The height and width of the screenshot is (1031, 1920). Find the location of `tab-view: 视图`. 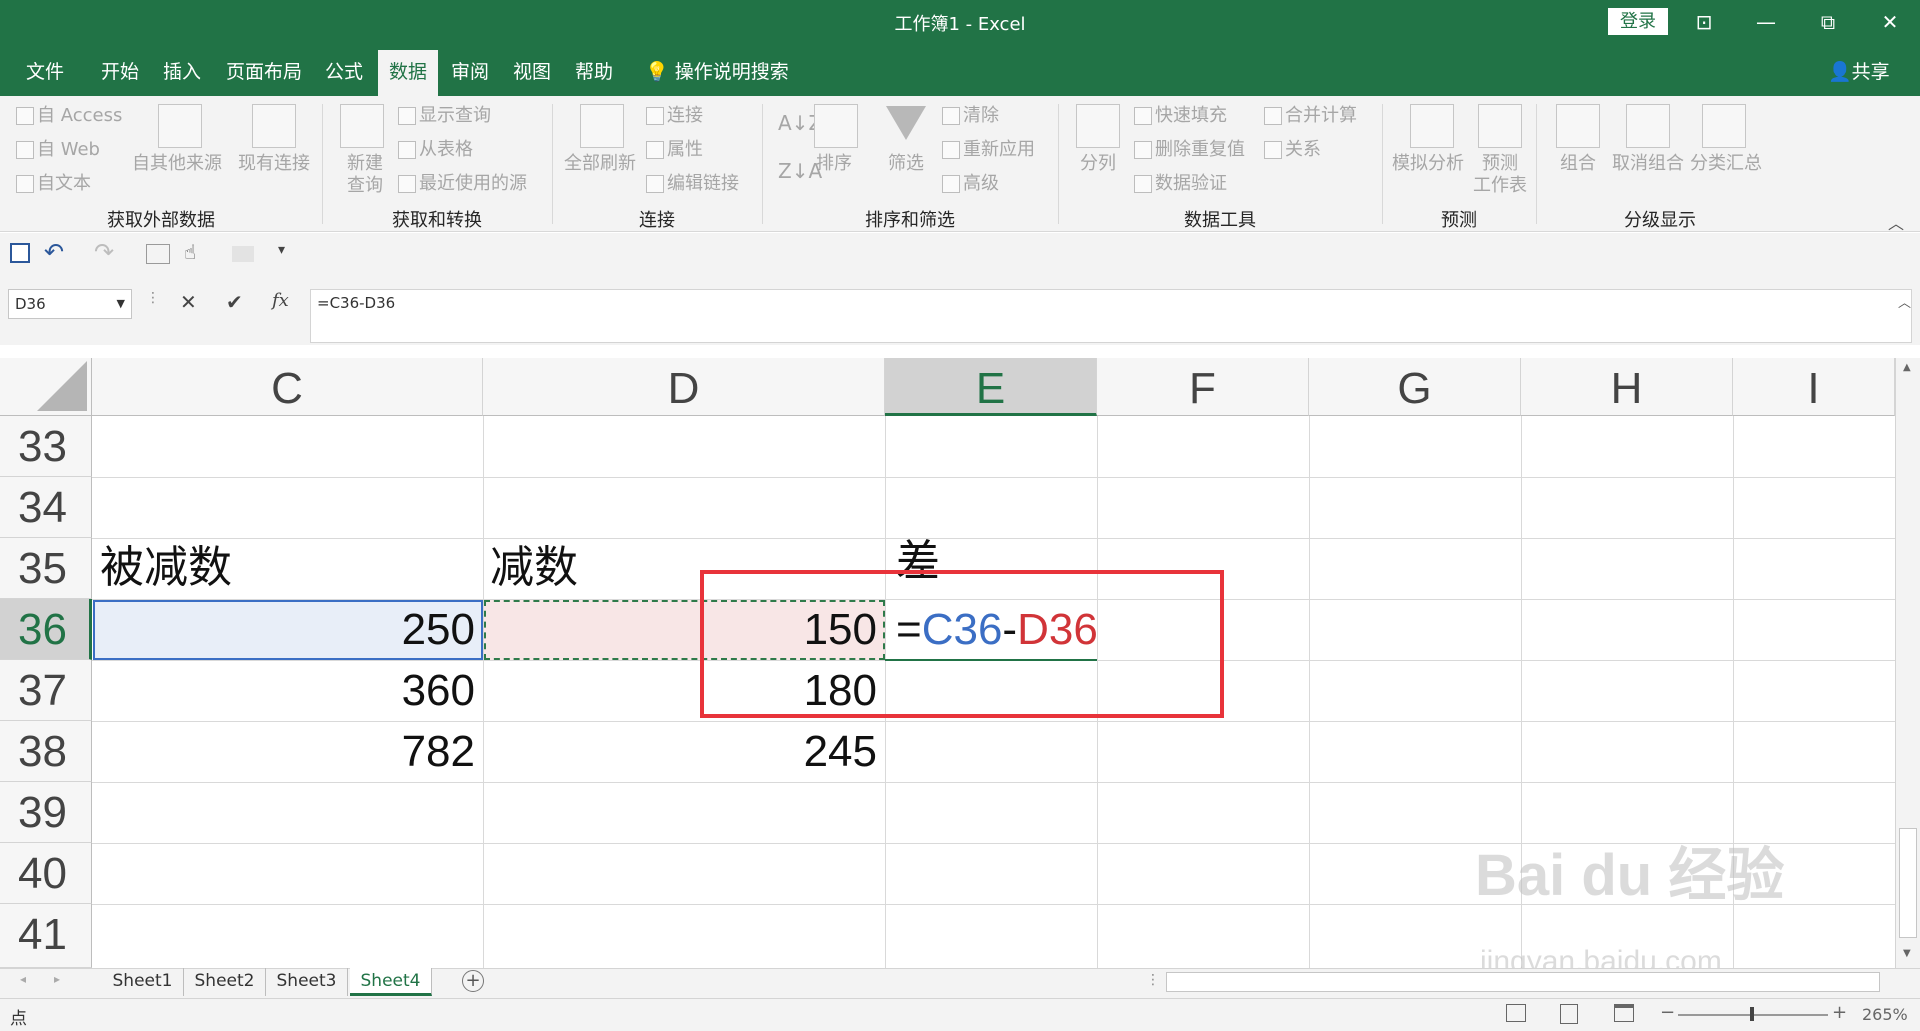

tab-view: 视图 is located at coordinates (532, 73).